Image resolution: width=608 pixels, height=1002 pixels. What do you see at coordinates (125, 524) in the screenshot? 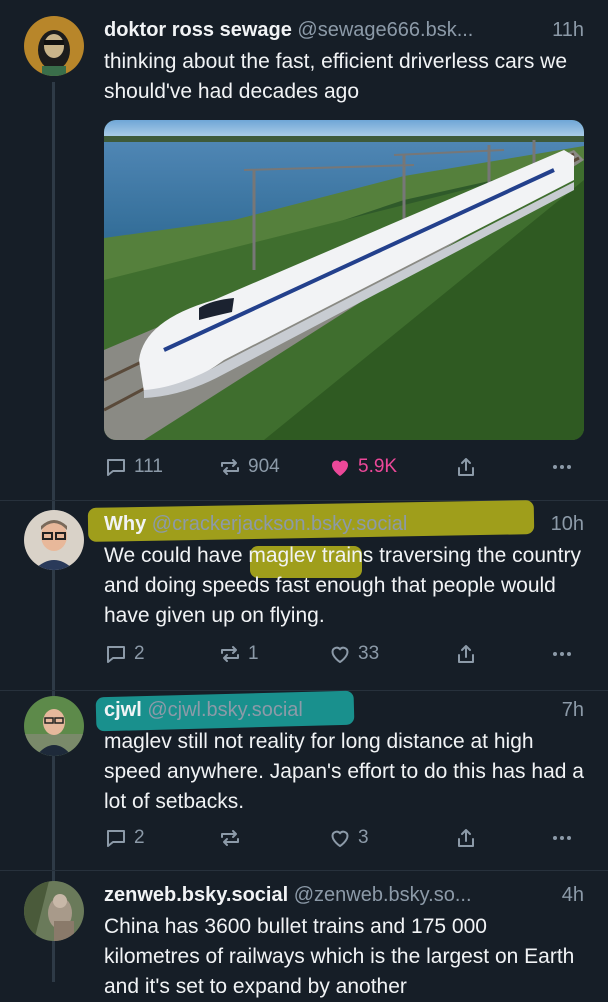
I see `author-name: Why` at bounding box center [125, 524].